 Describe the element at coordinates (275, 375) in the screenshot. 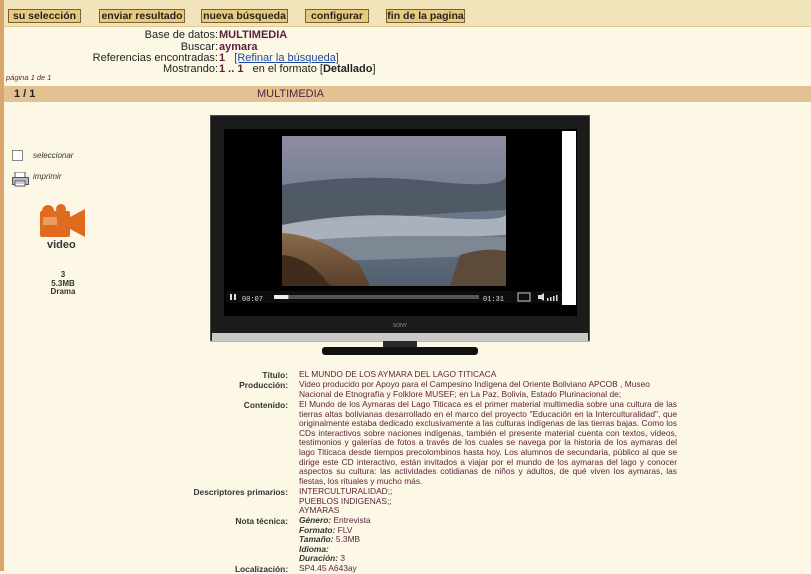

I see `titulo-label: Título:` at that location.